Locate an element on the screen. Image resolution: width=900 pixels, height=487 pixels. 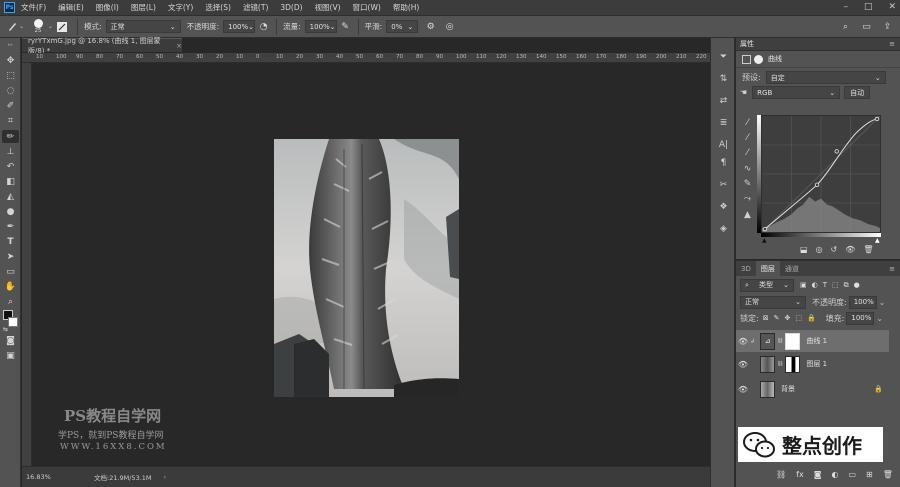
lock-artboard-icon: ⬚ is located at coordinates (798, 318).